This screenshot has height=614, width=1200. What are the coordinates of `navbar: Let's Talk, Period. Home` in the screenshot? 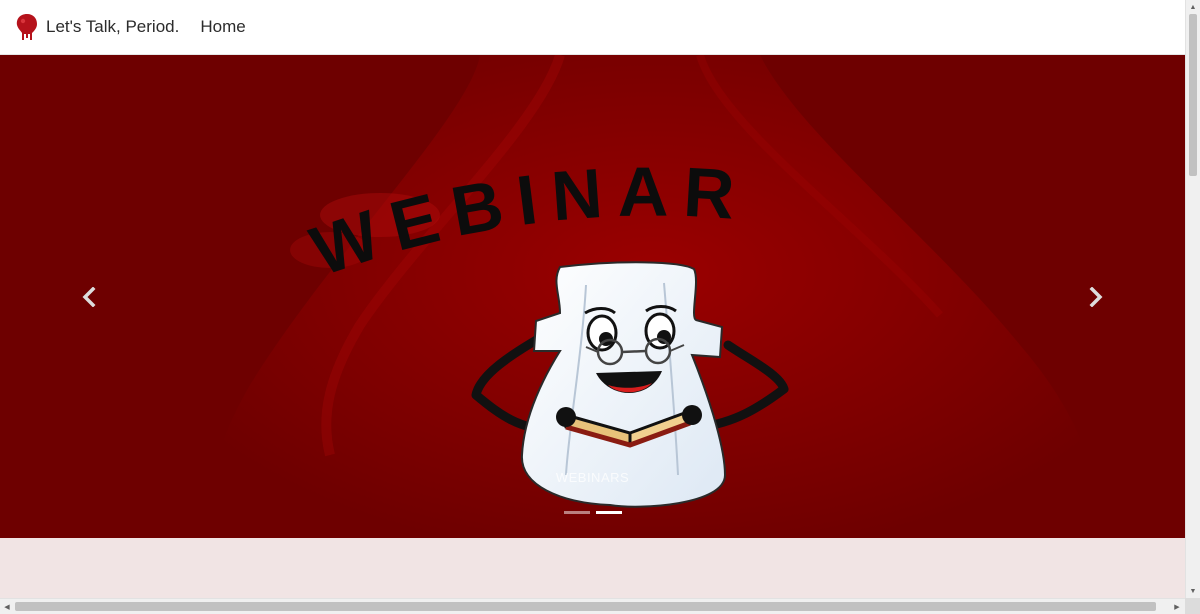 It's located at (592, 27).